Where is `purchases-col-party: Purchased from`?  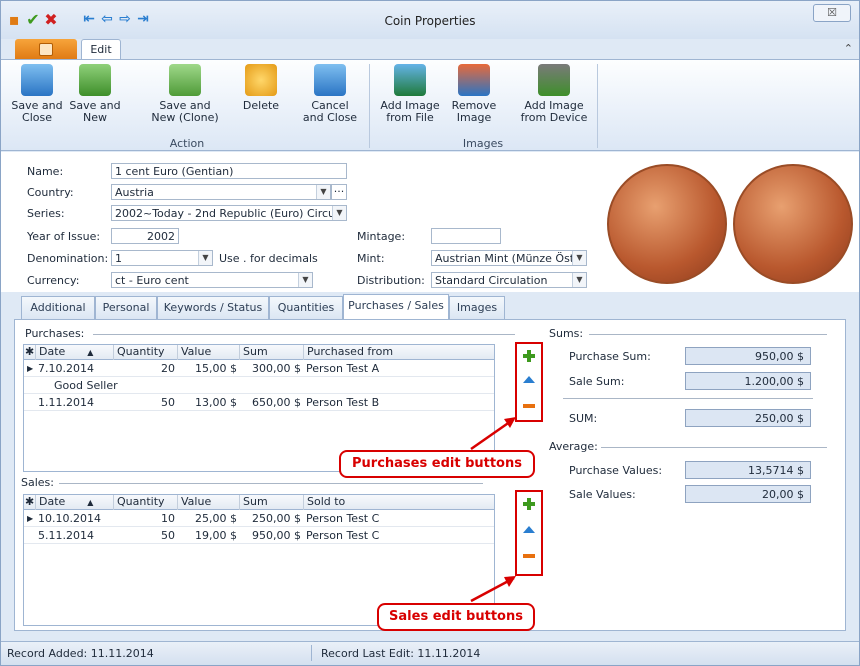
purchases-col-party: Purchased from is located at coordinates (399, 352).